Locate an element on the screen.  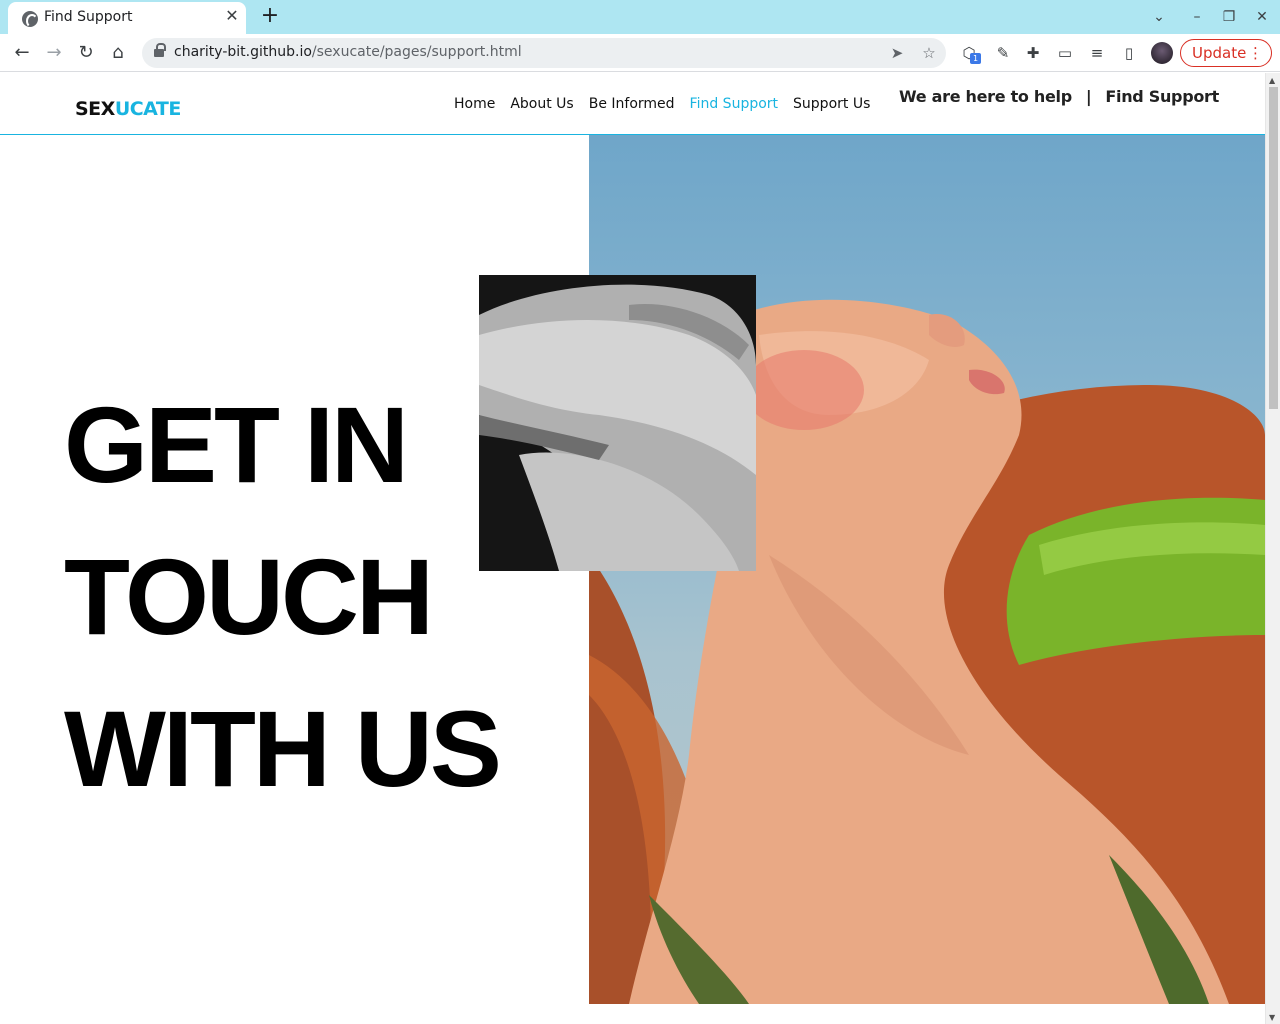
star-icon: ☆ is located at coordinates (929, 53).